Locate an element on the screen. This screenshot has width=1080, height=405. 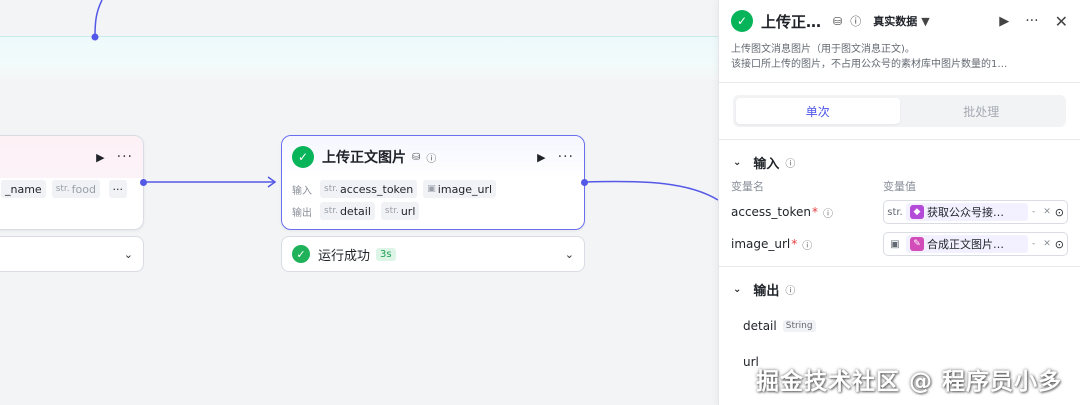
output-section-header: ⌄ 输出 ⓘ is located at coordinates (899, 289).